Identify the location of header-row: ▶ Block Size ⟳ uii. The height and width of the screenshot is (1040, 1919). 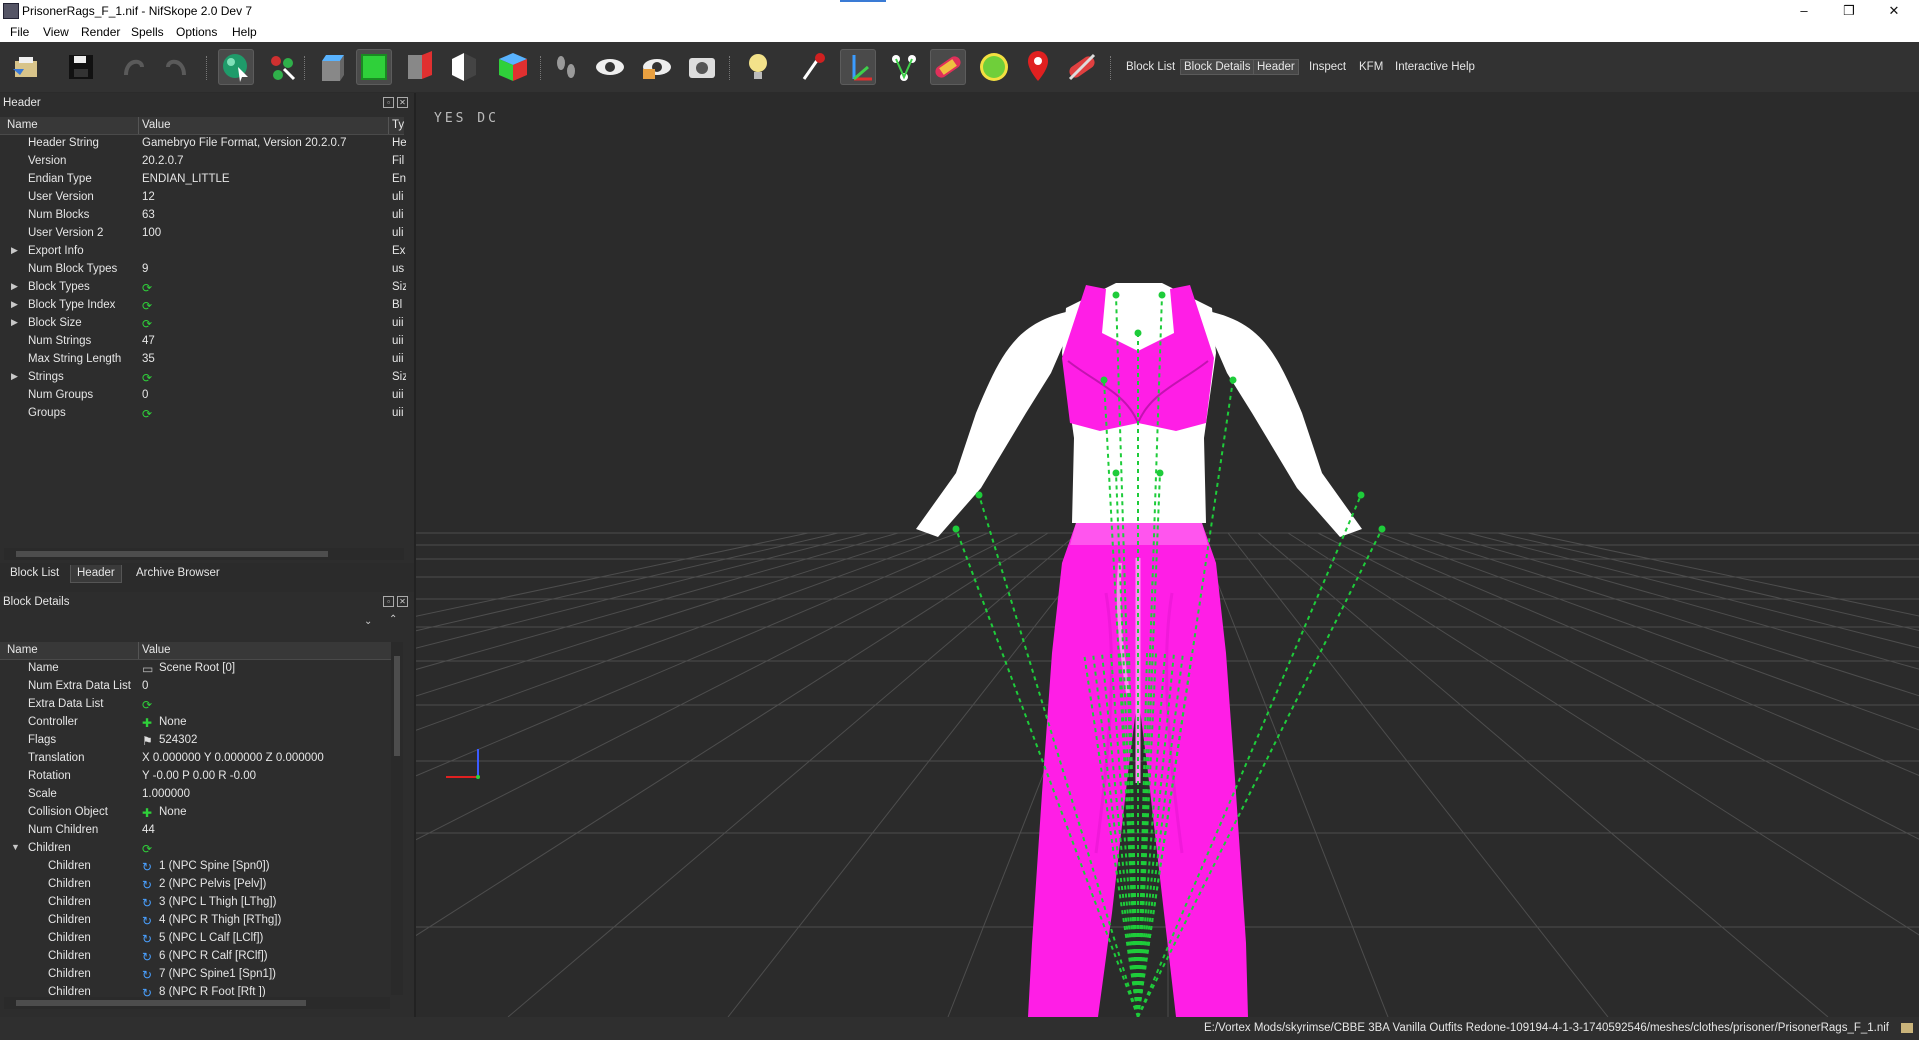
(202, 324).